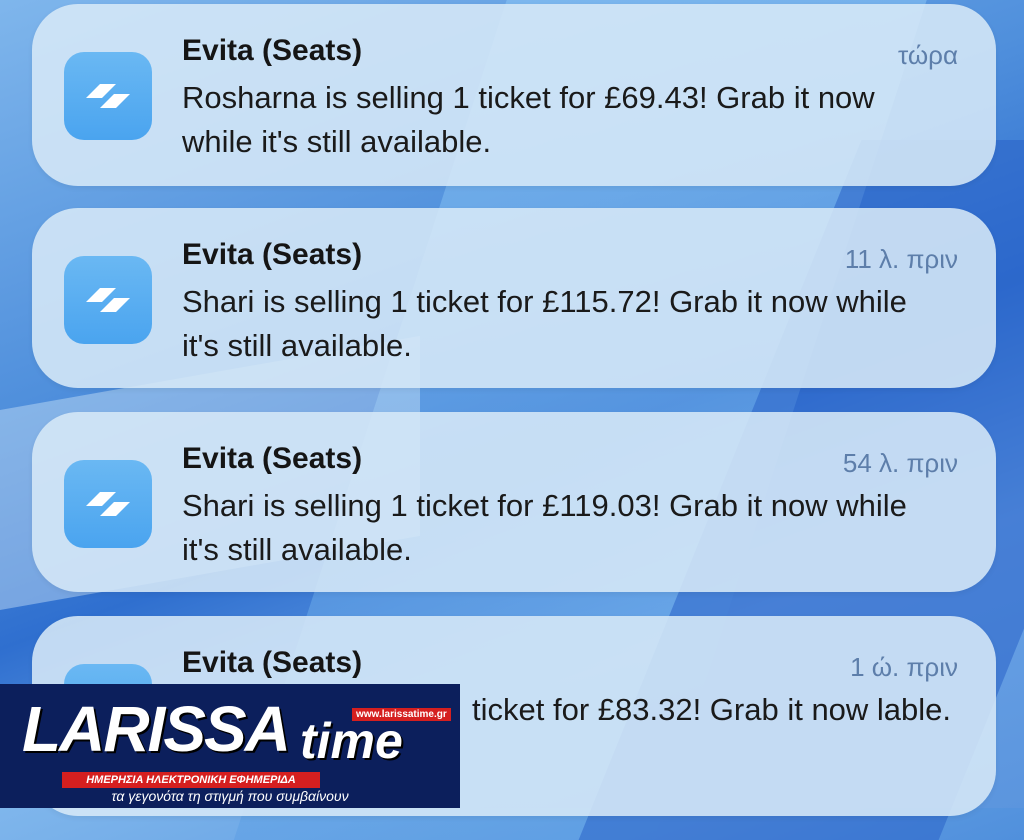  Describe the element at coordinates (927, 55) in the screenshot. I see `notification-time: τώρα` at that location.